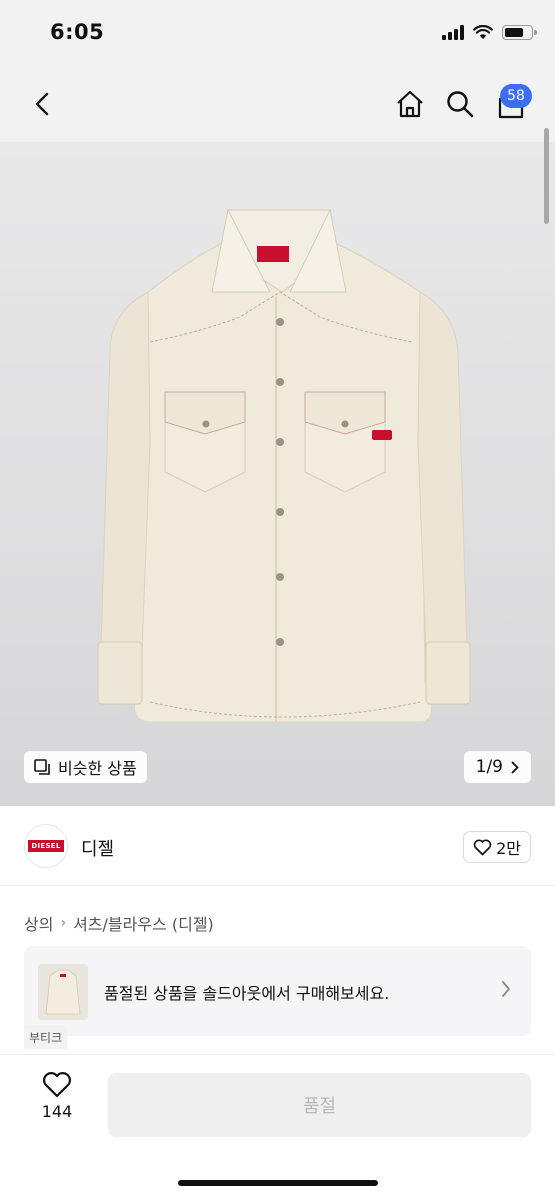 The width and height of the screenshot is (555, 1200). I want to click on brand-like-count: 2만, so click(508, 848).